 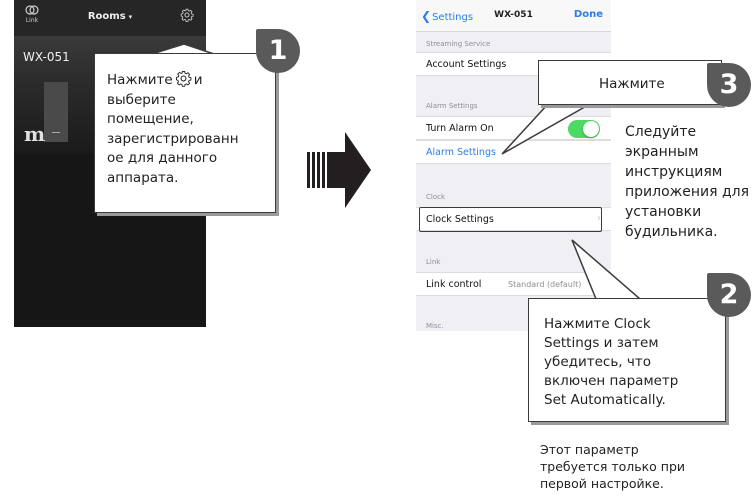 I want to click on step-badge-2: 2, so click(x=729, y=295).